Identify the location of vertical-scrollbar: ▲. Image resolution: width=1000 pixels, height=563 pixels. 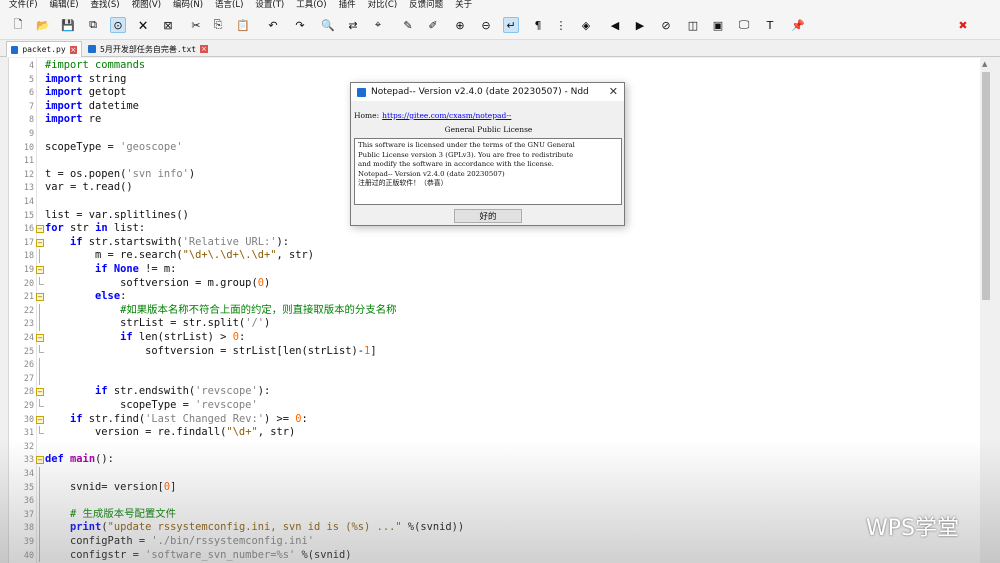
(986, 310).